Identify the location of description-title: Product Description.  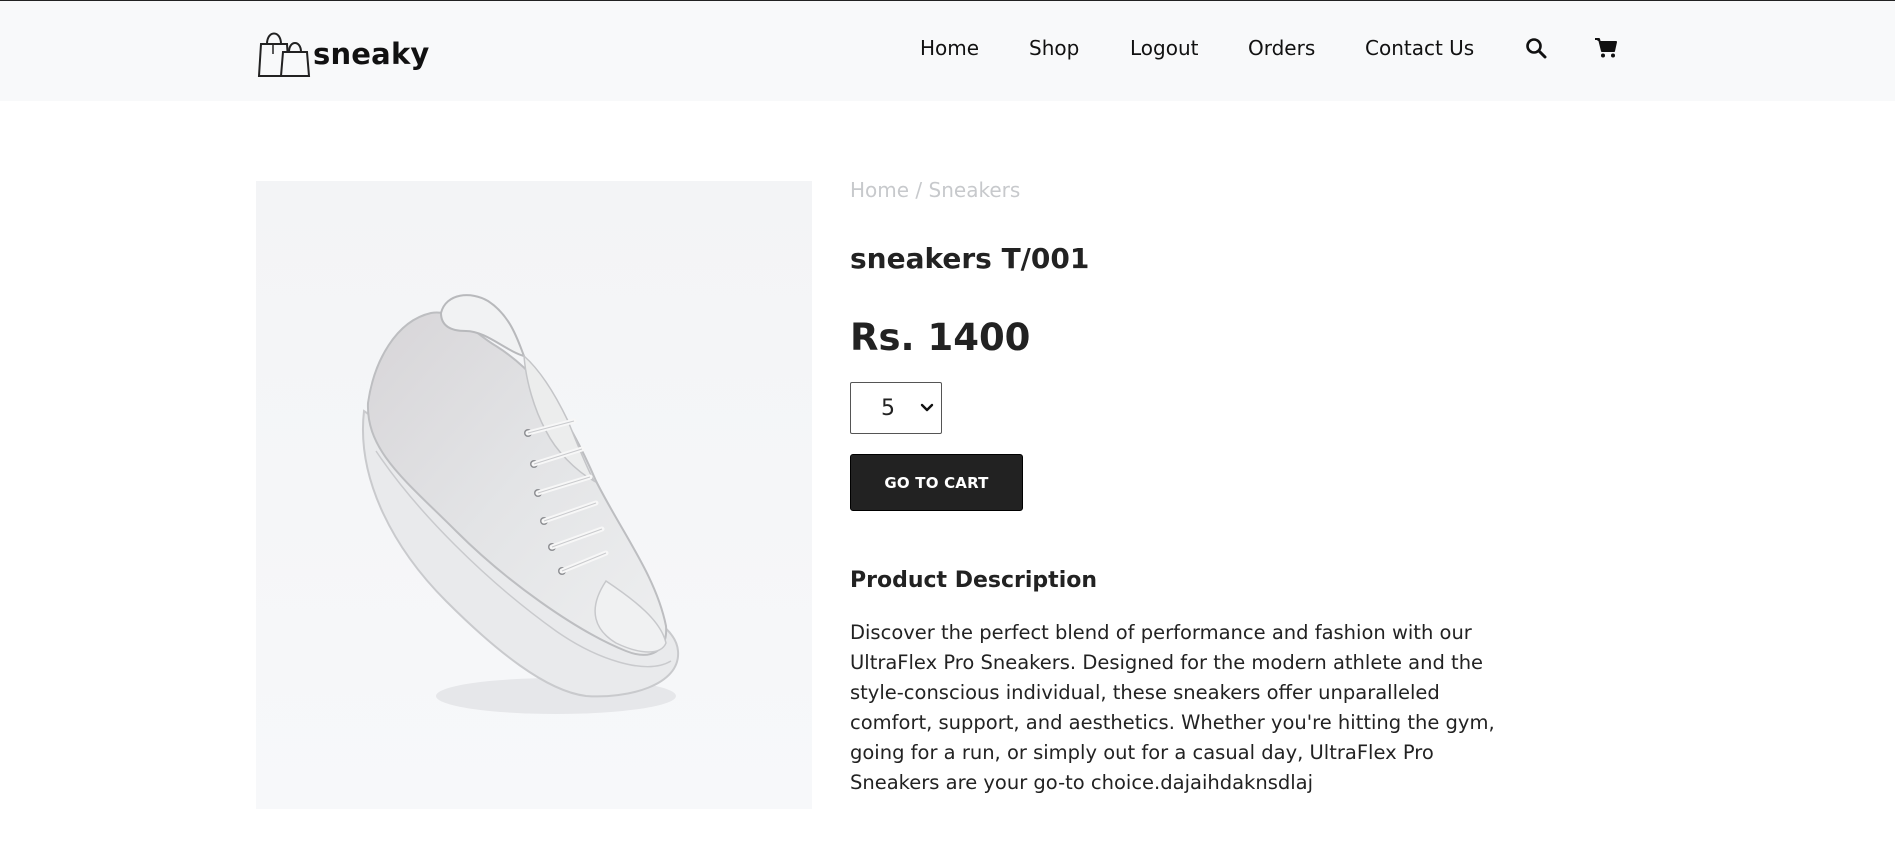
(974, 580).